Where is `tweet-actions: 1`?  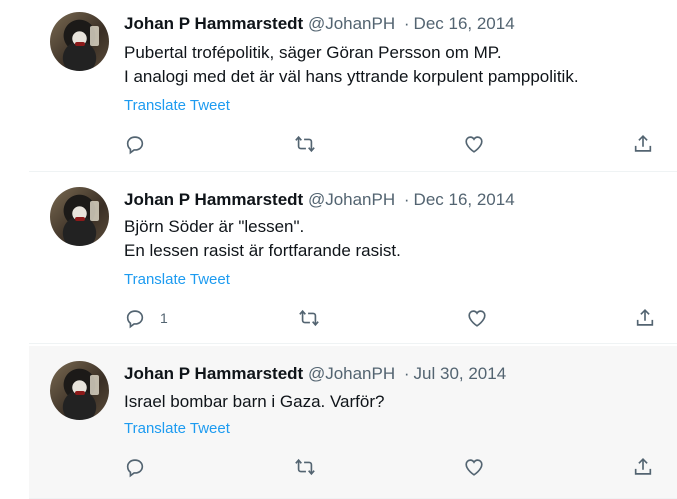
tweet-actions: 1 is located at coordinates (394, 318).